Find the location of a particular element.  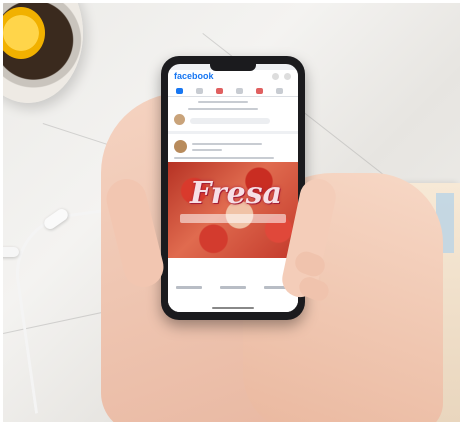

friends-tab-icon is located at coordinates (199, 91).